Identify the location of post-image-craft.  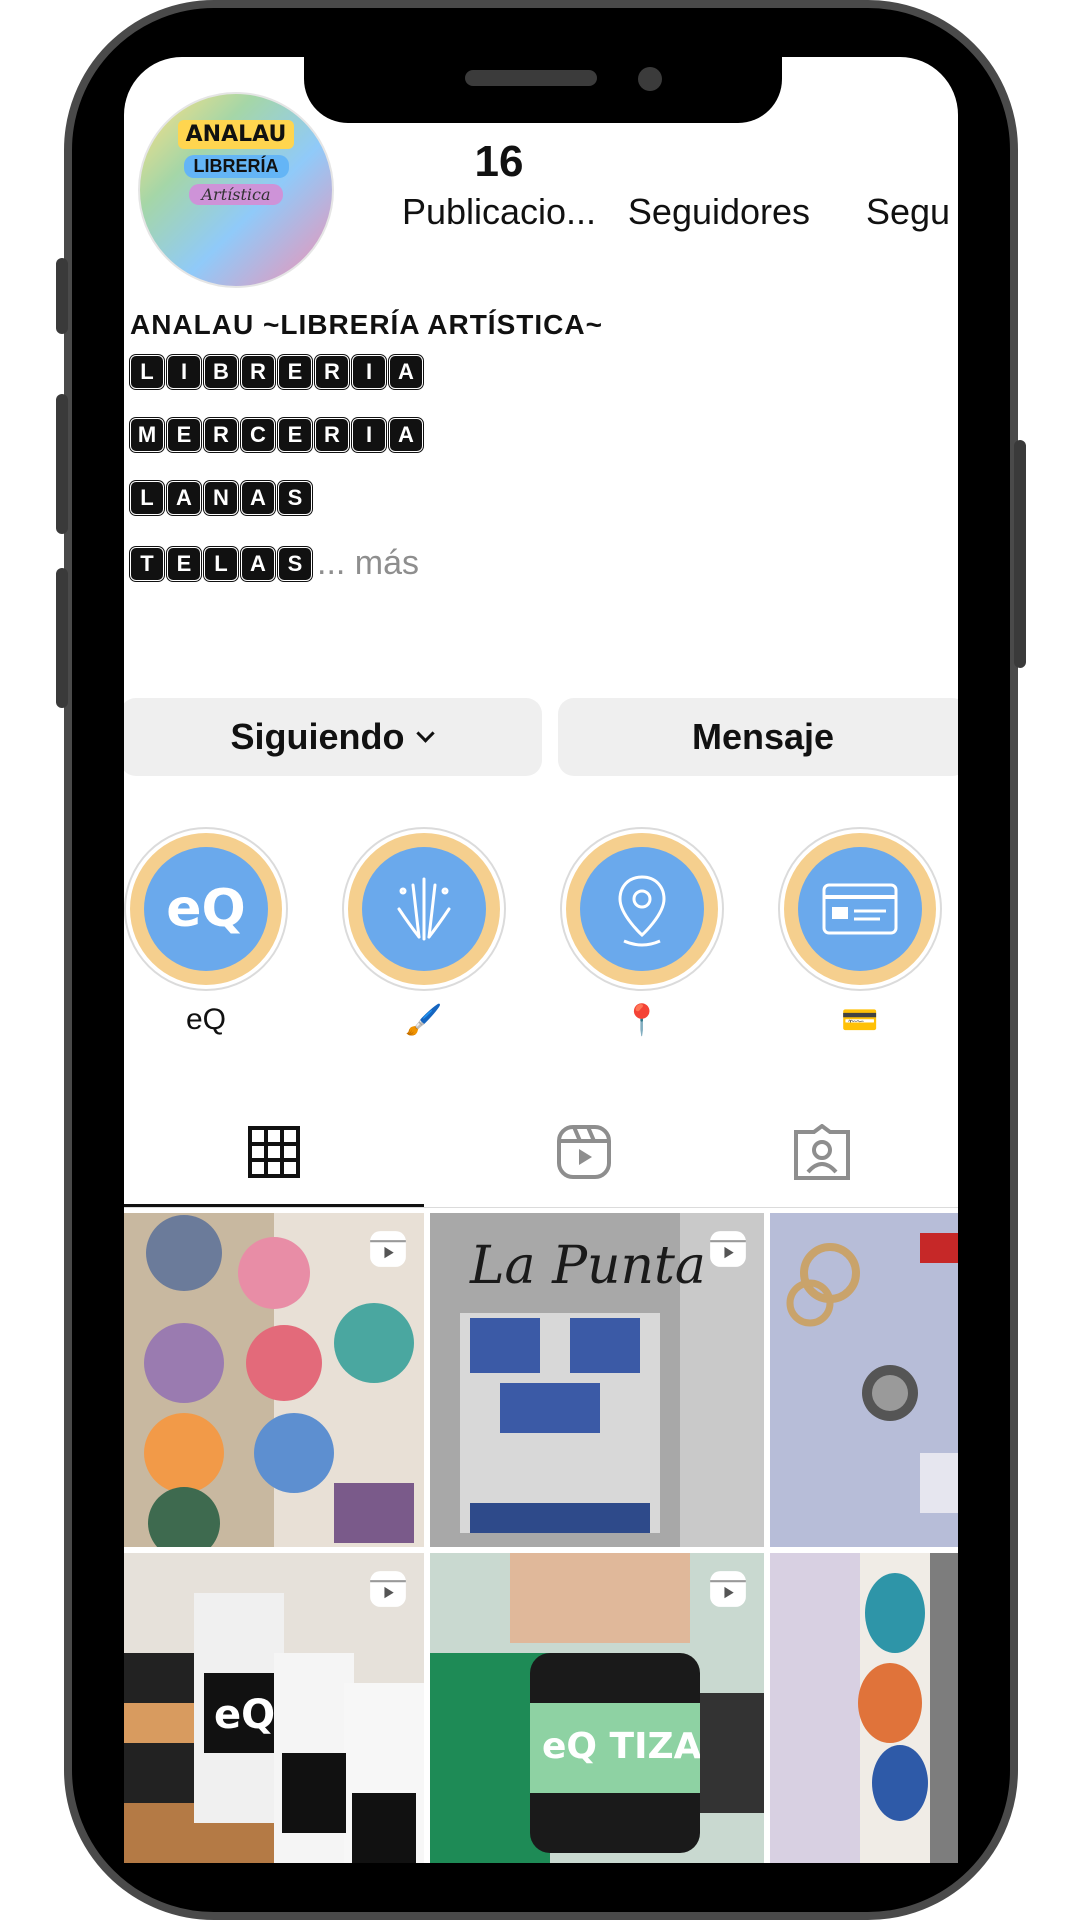
(864, 1380).